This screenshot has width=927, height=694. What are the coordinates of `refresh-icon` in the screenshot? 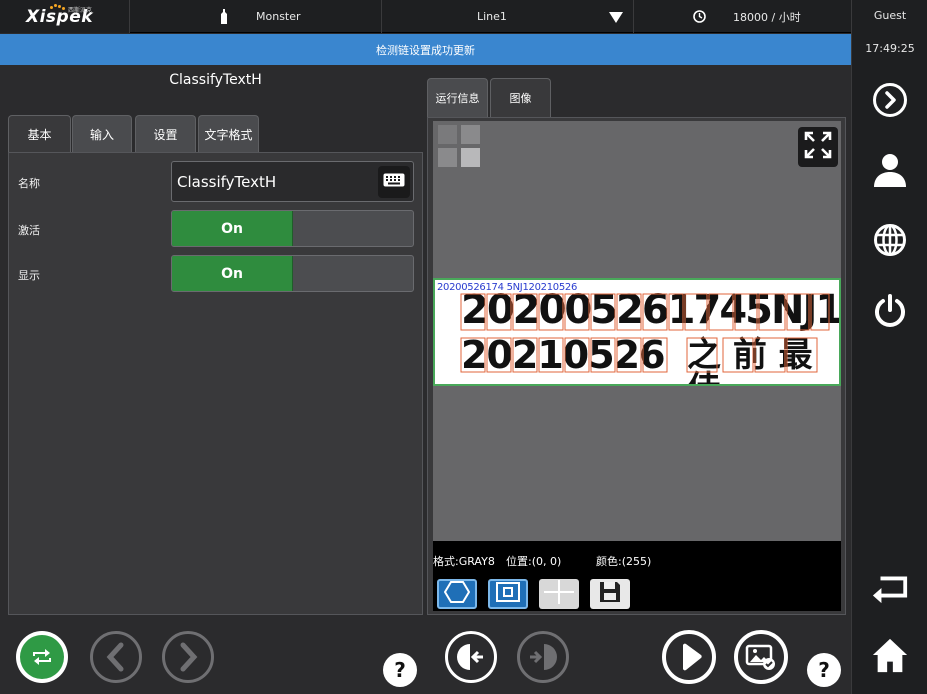 It's located at (42, 657).